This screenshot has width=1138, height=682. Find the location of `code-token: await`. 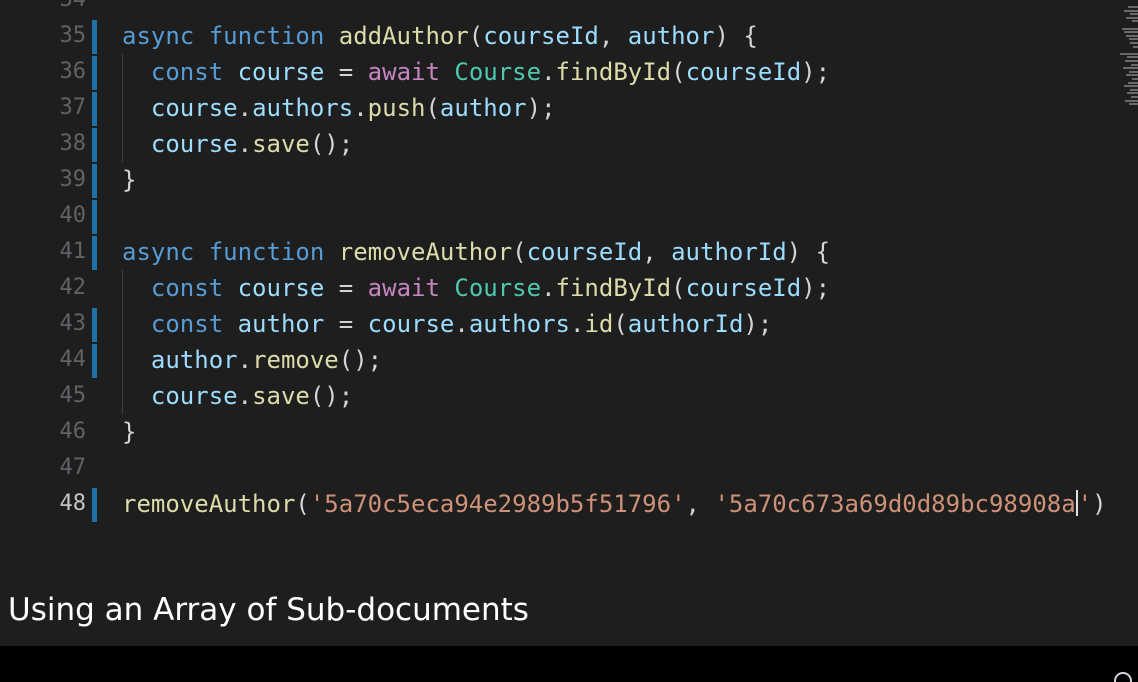

code-token: await is located at coordinates (403, 72).